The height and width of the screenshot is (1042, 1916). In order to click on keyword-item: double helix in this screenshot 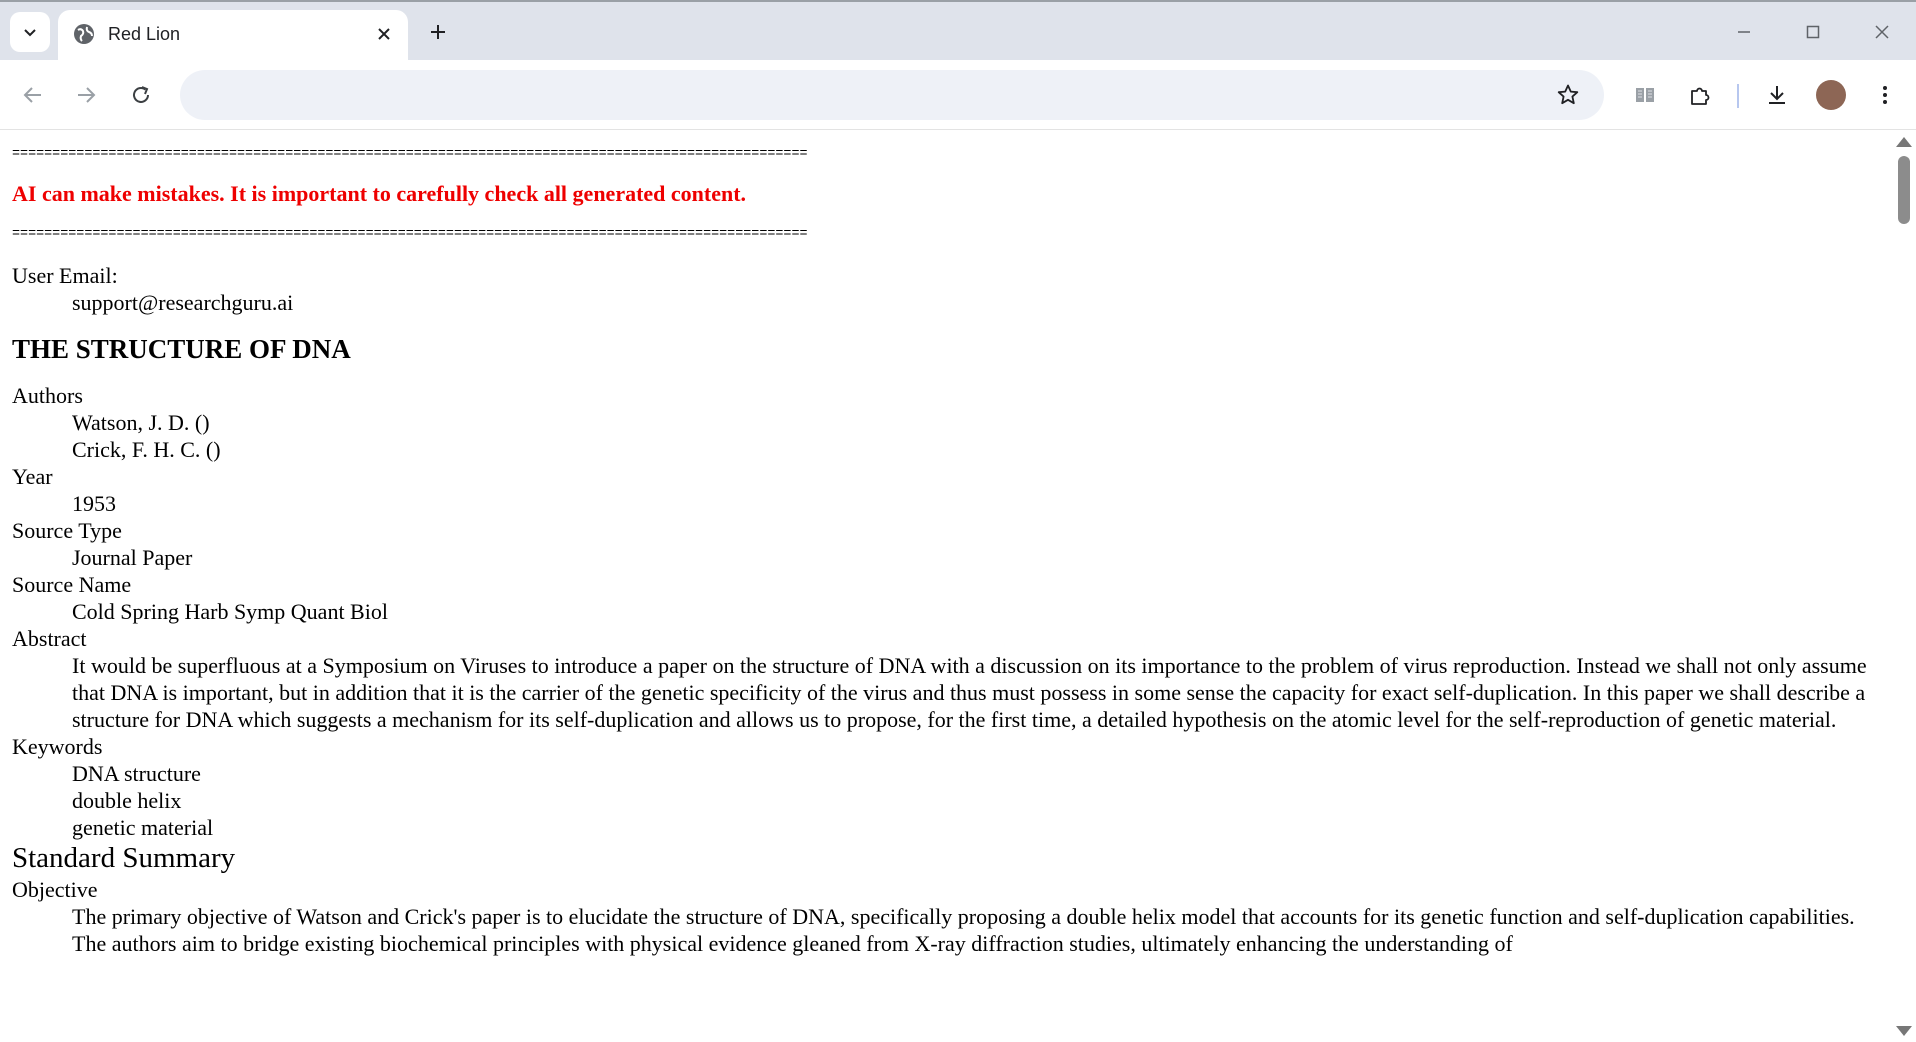, I will do `click(127, 800)`.